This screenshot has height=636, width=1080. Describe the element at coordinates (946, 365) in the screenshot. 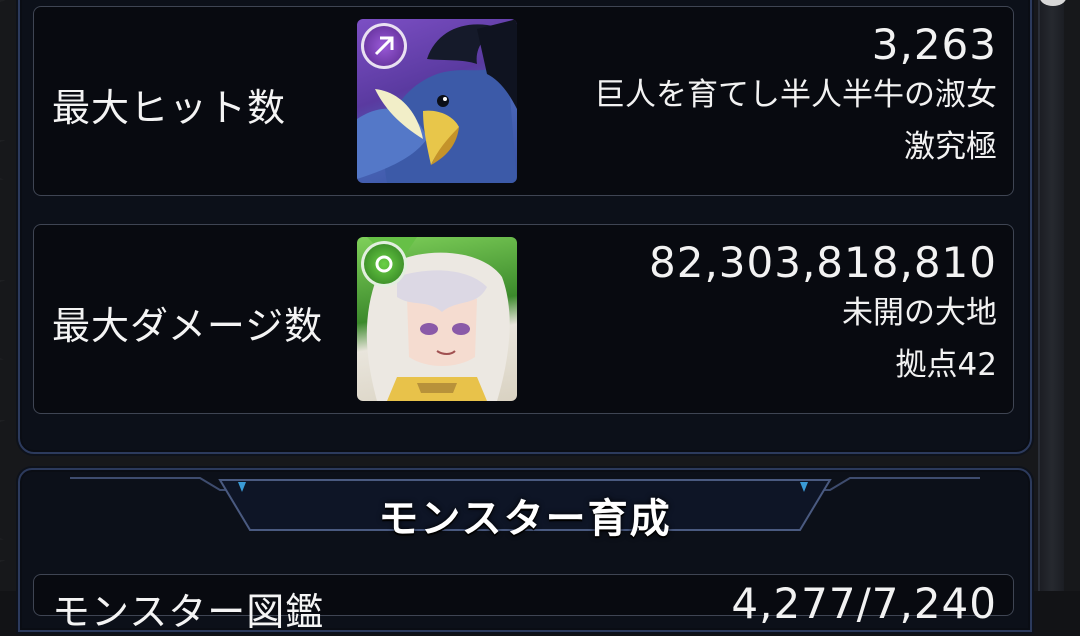

I see `quest-difficulty: 拠点42` at that location.